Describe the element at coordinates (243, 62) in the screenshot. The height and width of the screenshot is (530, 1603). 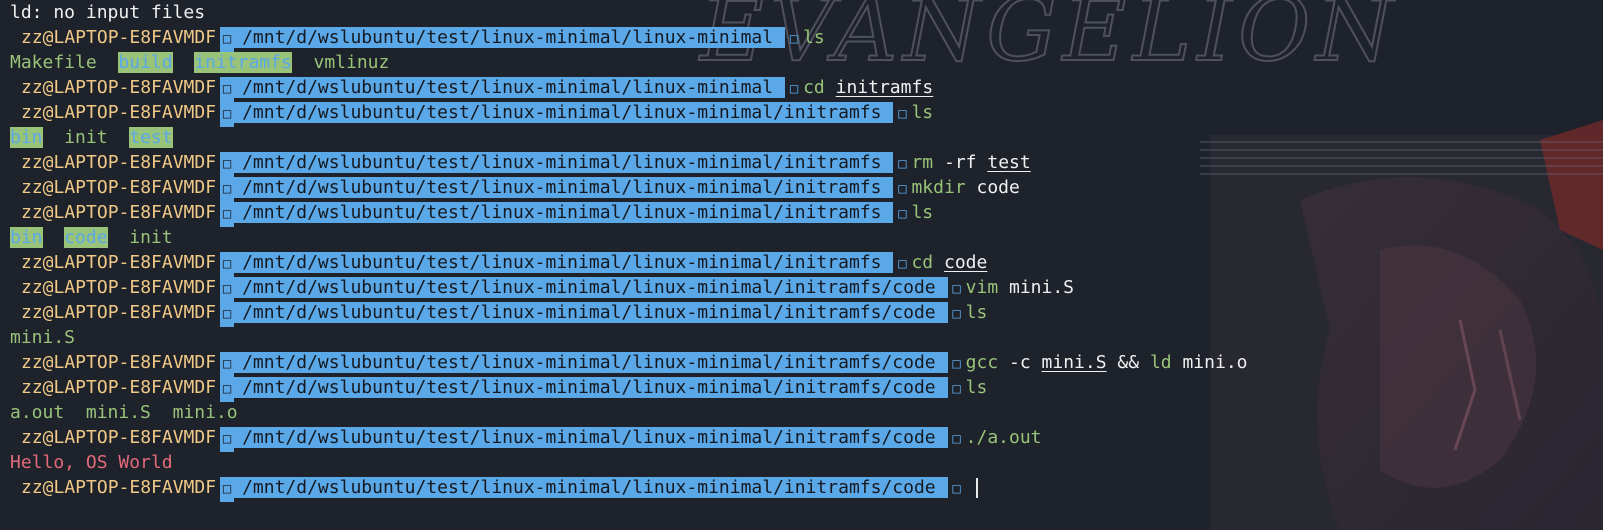
I see `listing-dir: initramfs` at that location.